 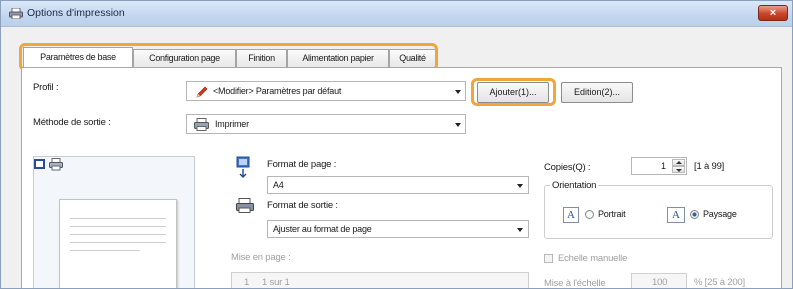 What do you see at coordinates (574, 185) in the screenshot?
I see `orientation-label: Orientation` at bounding box center [574, 185].